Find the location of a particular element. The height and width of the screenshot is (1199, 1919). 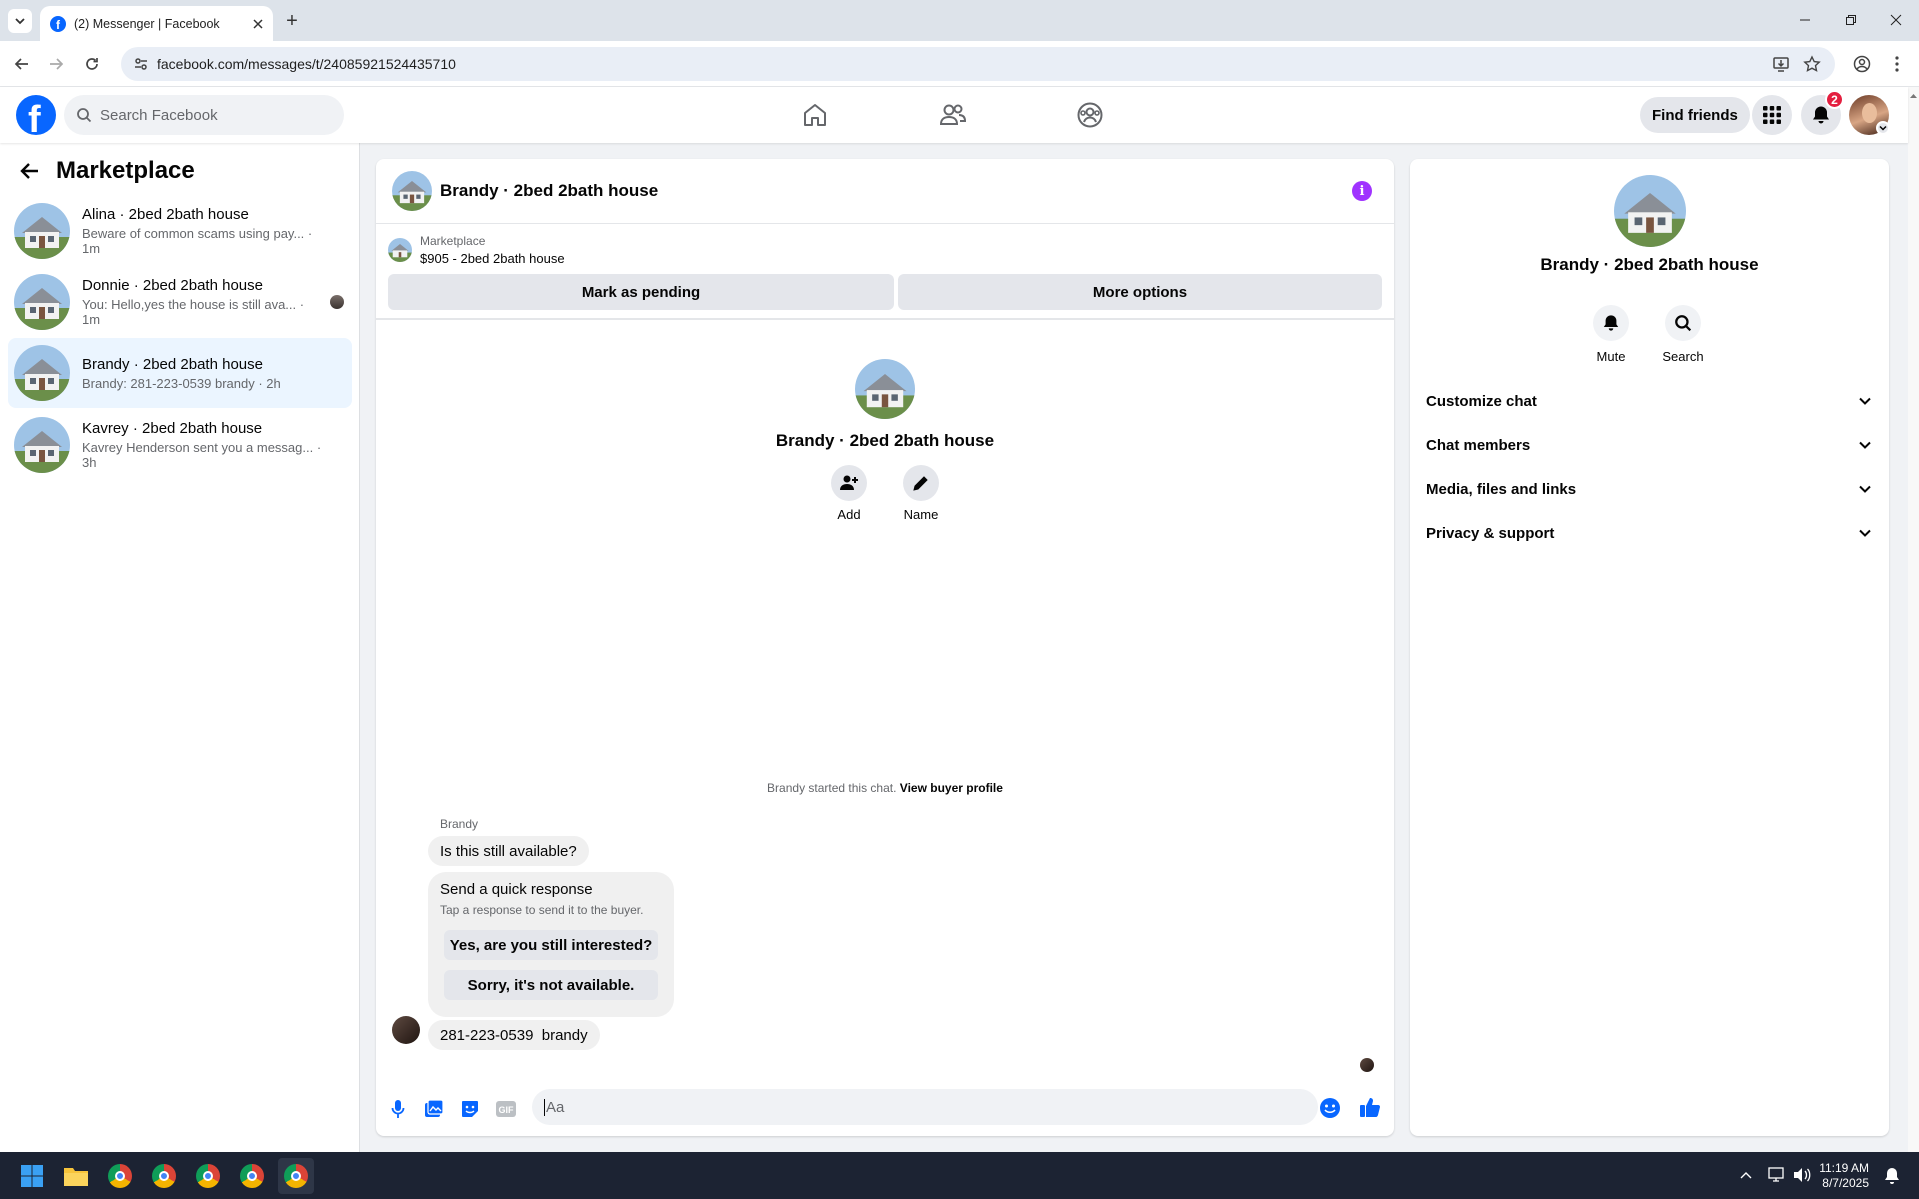

grid-menu-icon is located at coordinates (1772, 115).